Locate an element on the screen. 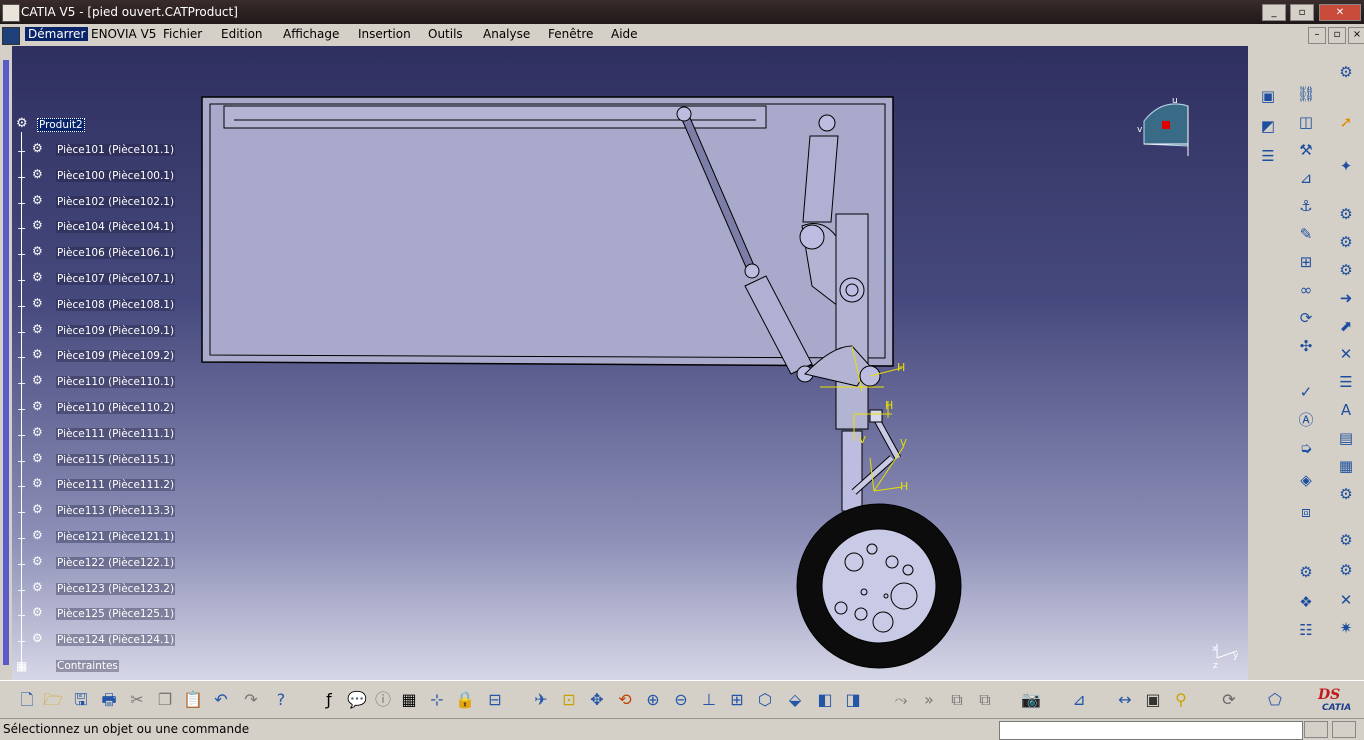 This screenshot has height=740, width=1364. tree-constraints: + ▦ Contraintes is located at coordinates (67, 666).